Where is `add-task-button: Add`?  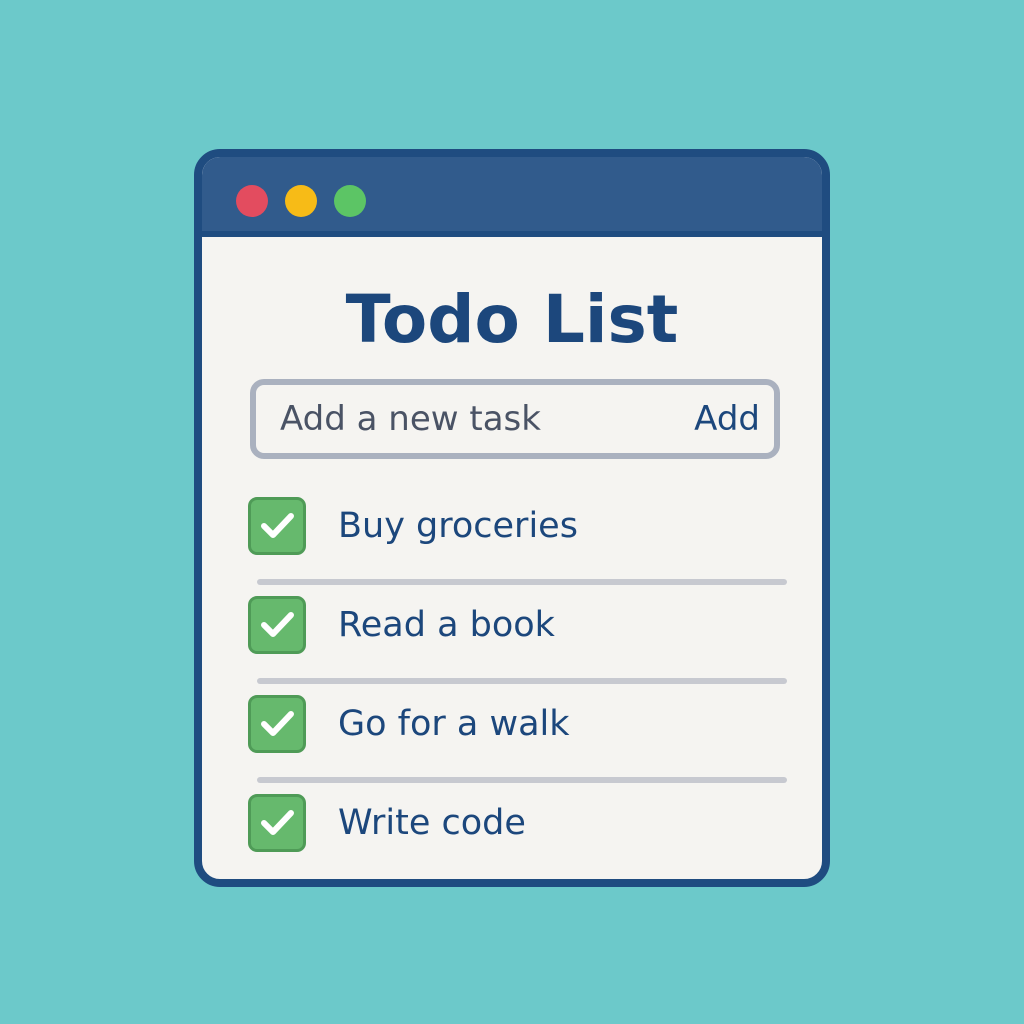 add-task-button: Add is located at coordinates (727, 419).